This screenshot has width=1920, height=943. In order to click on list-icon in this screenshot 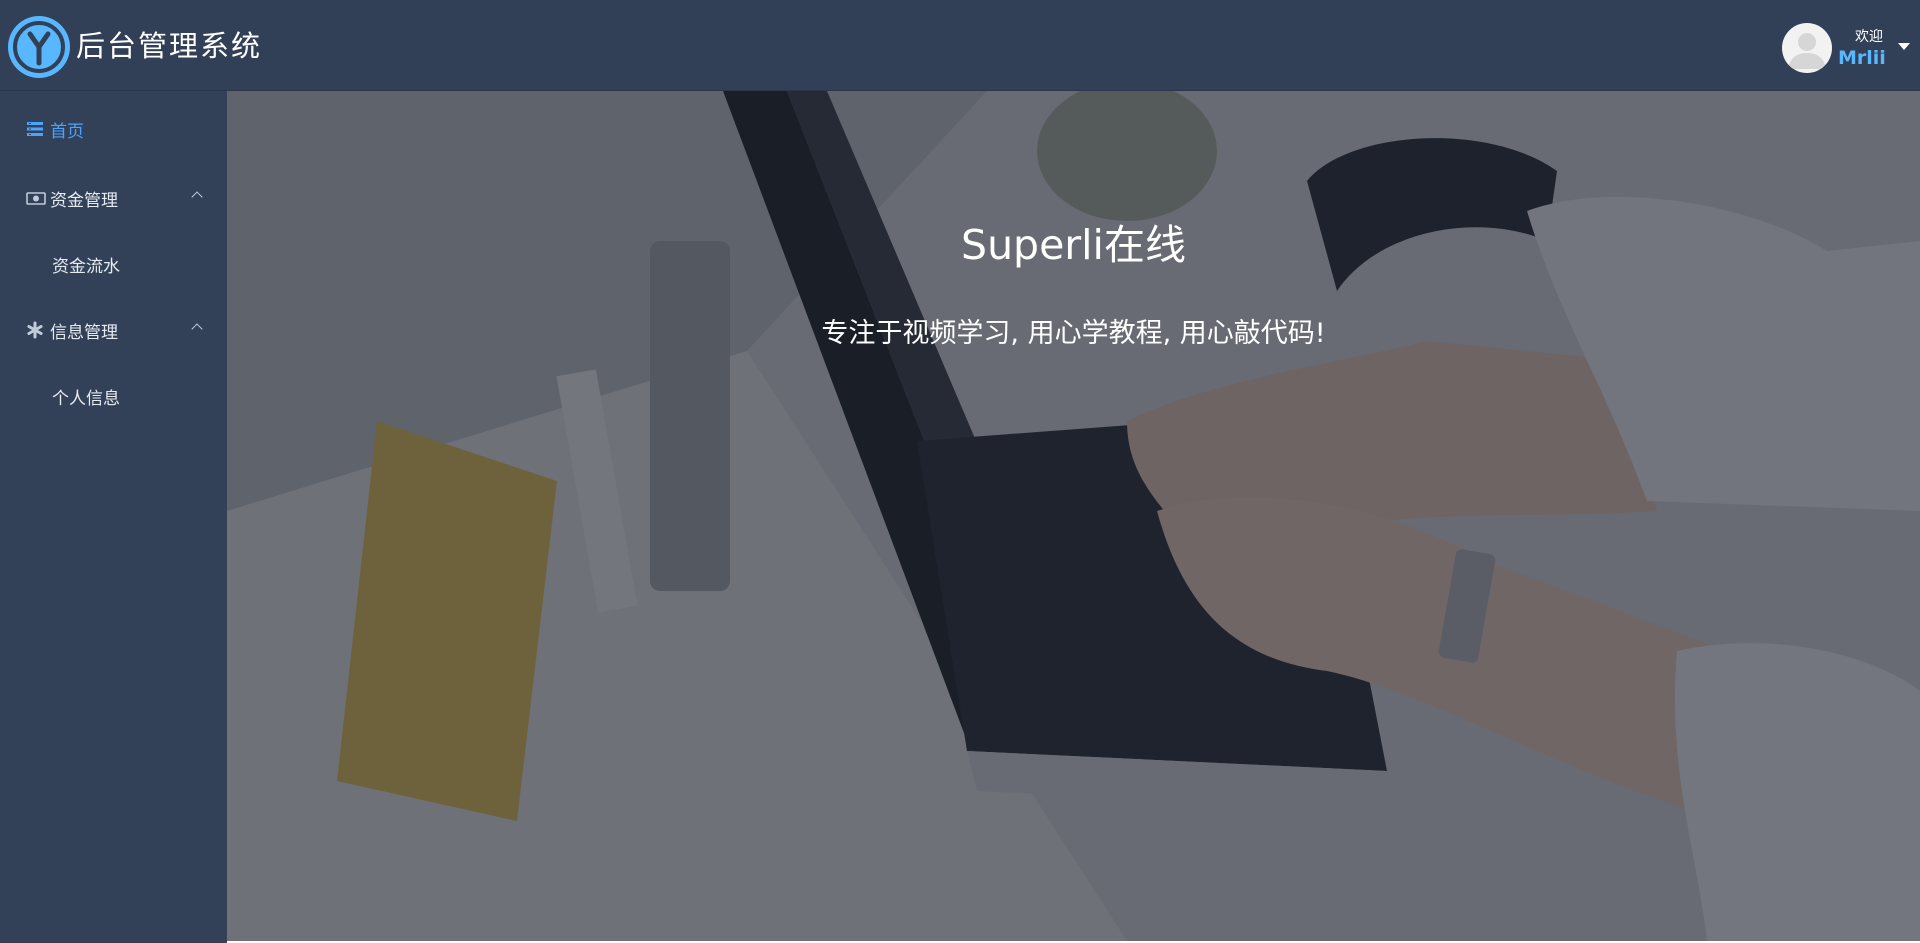, I will do `click(35, 129)`.